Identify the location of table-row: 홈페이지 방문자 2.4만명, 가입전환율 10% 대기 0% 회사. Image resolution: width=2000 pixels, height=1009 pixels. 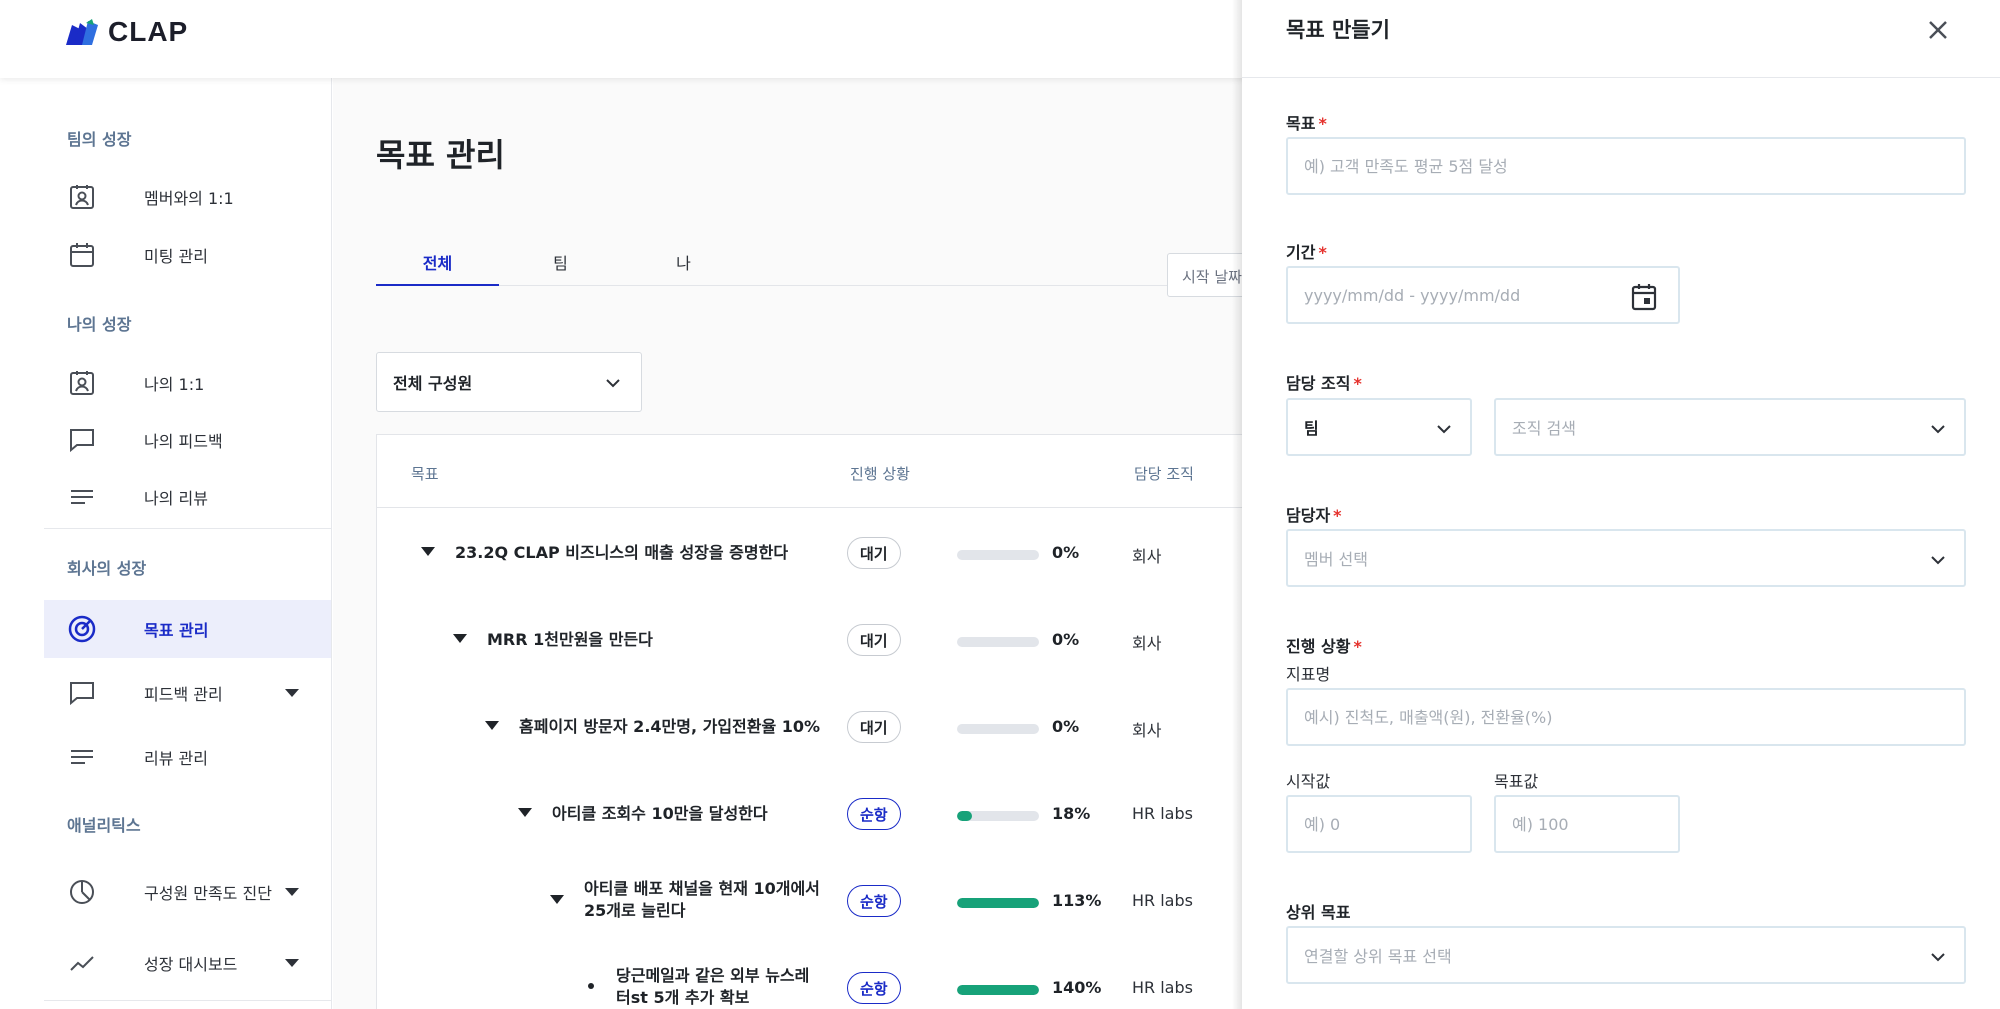
(856, 725).